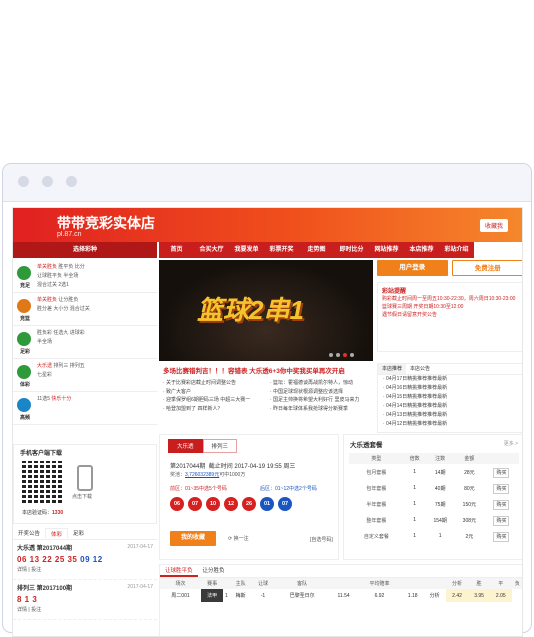  Describe the element at coordinates (202, 475) in the screenshot. I see `pool-amount: 3,726032389元` at that location.